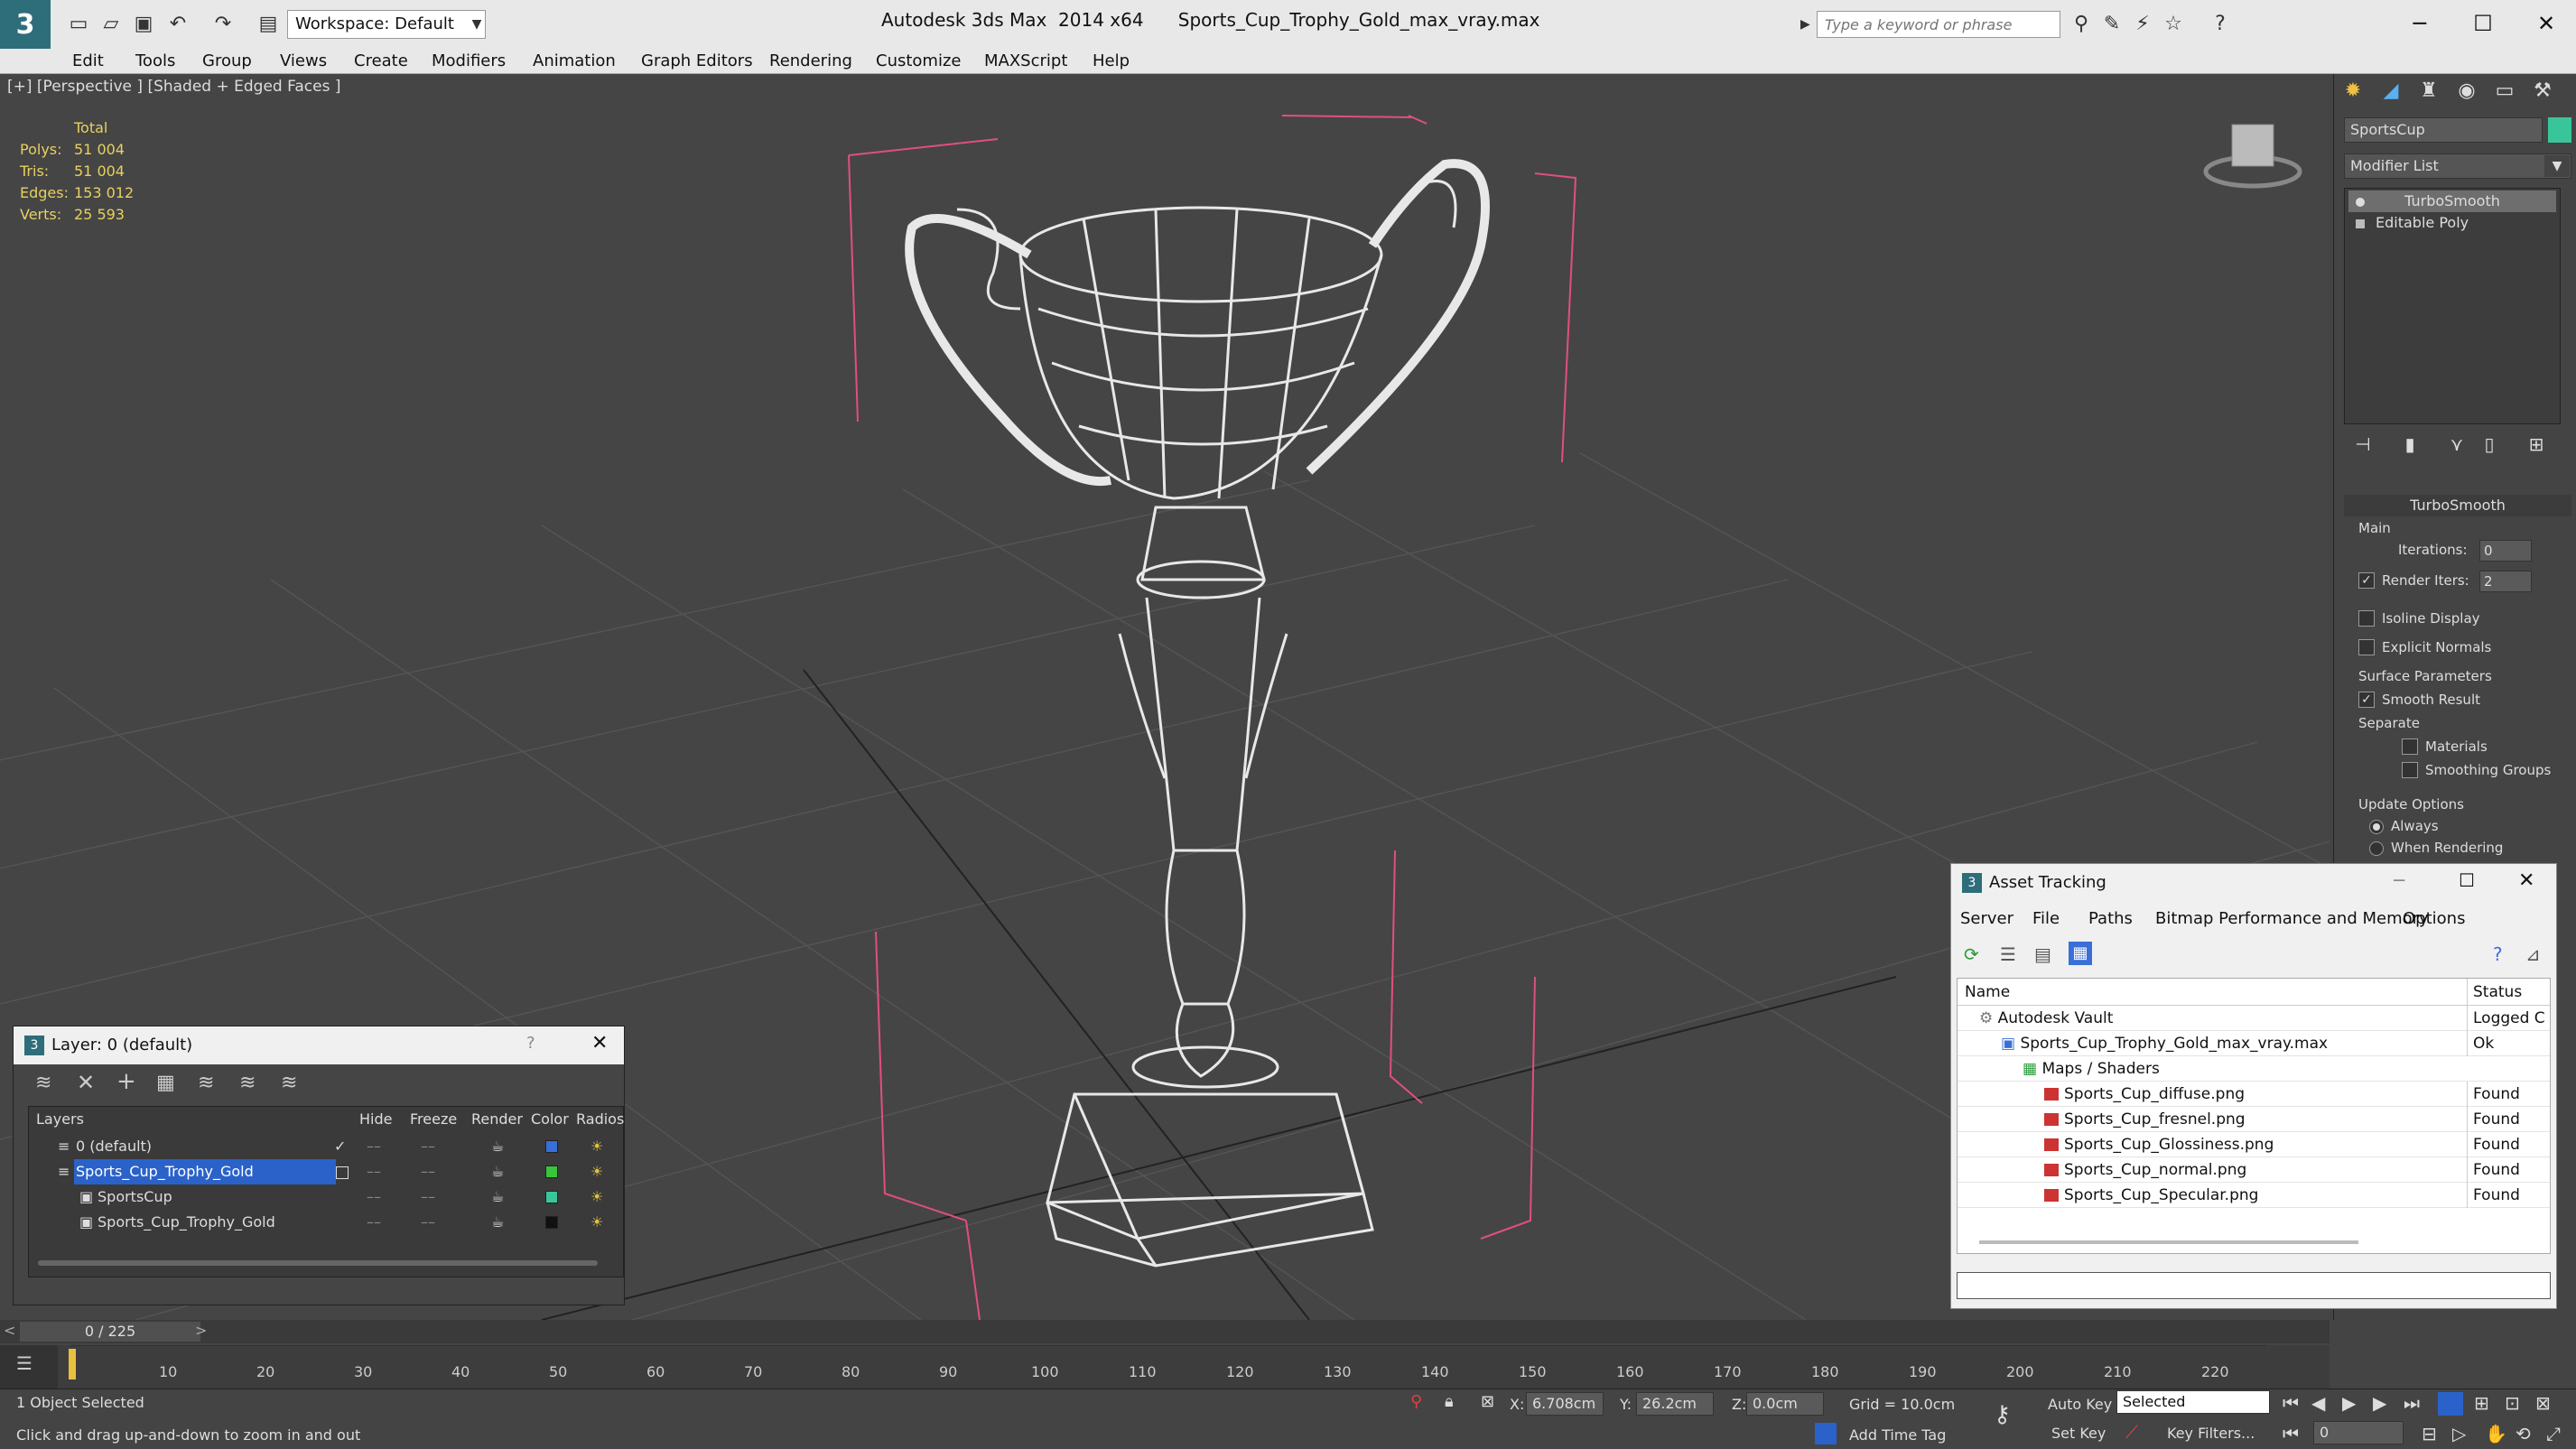  Describe the element at coordinates (2496, 1433) in the screenshot. I see `pan-icon: ✋` at that location.